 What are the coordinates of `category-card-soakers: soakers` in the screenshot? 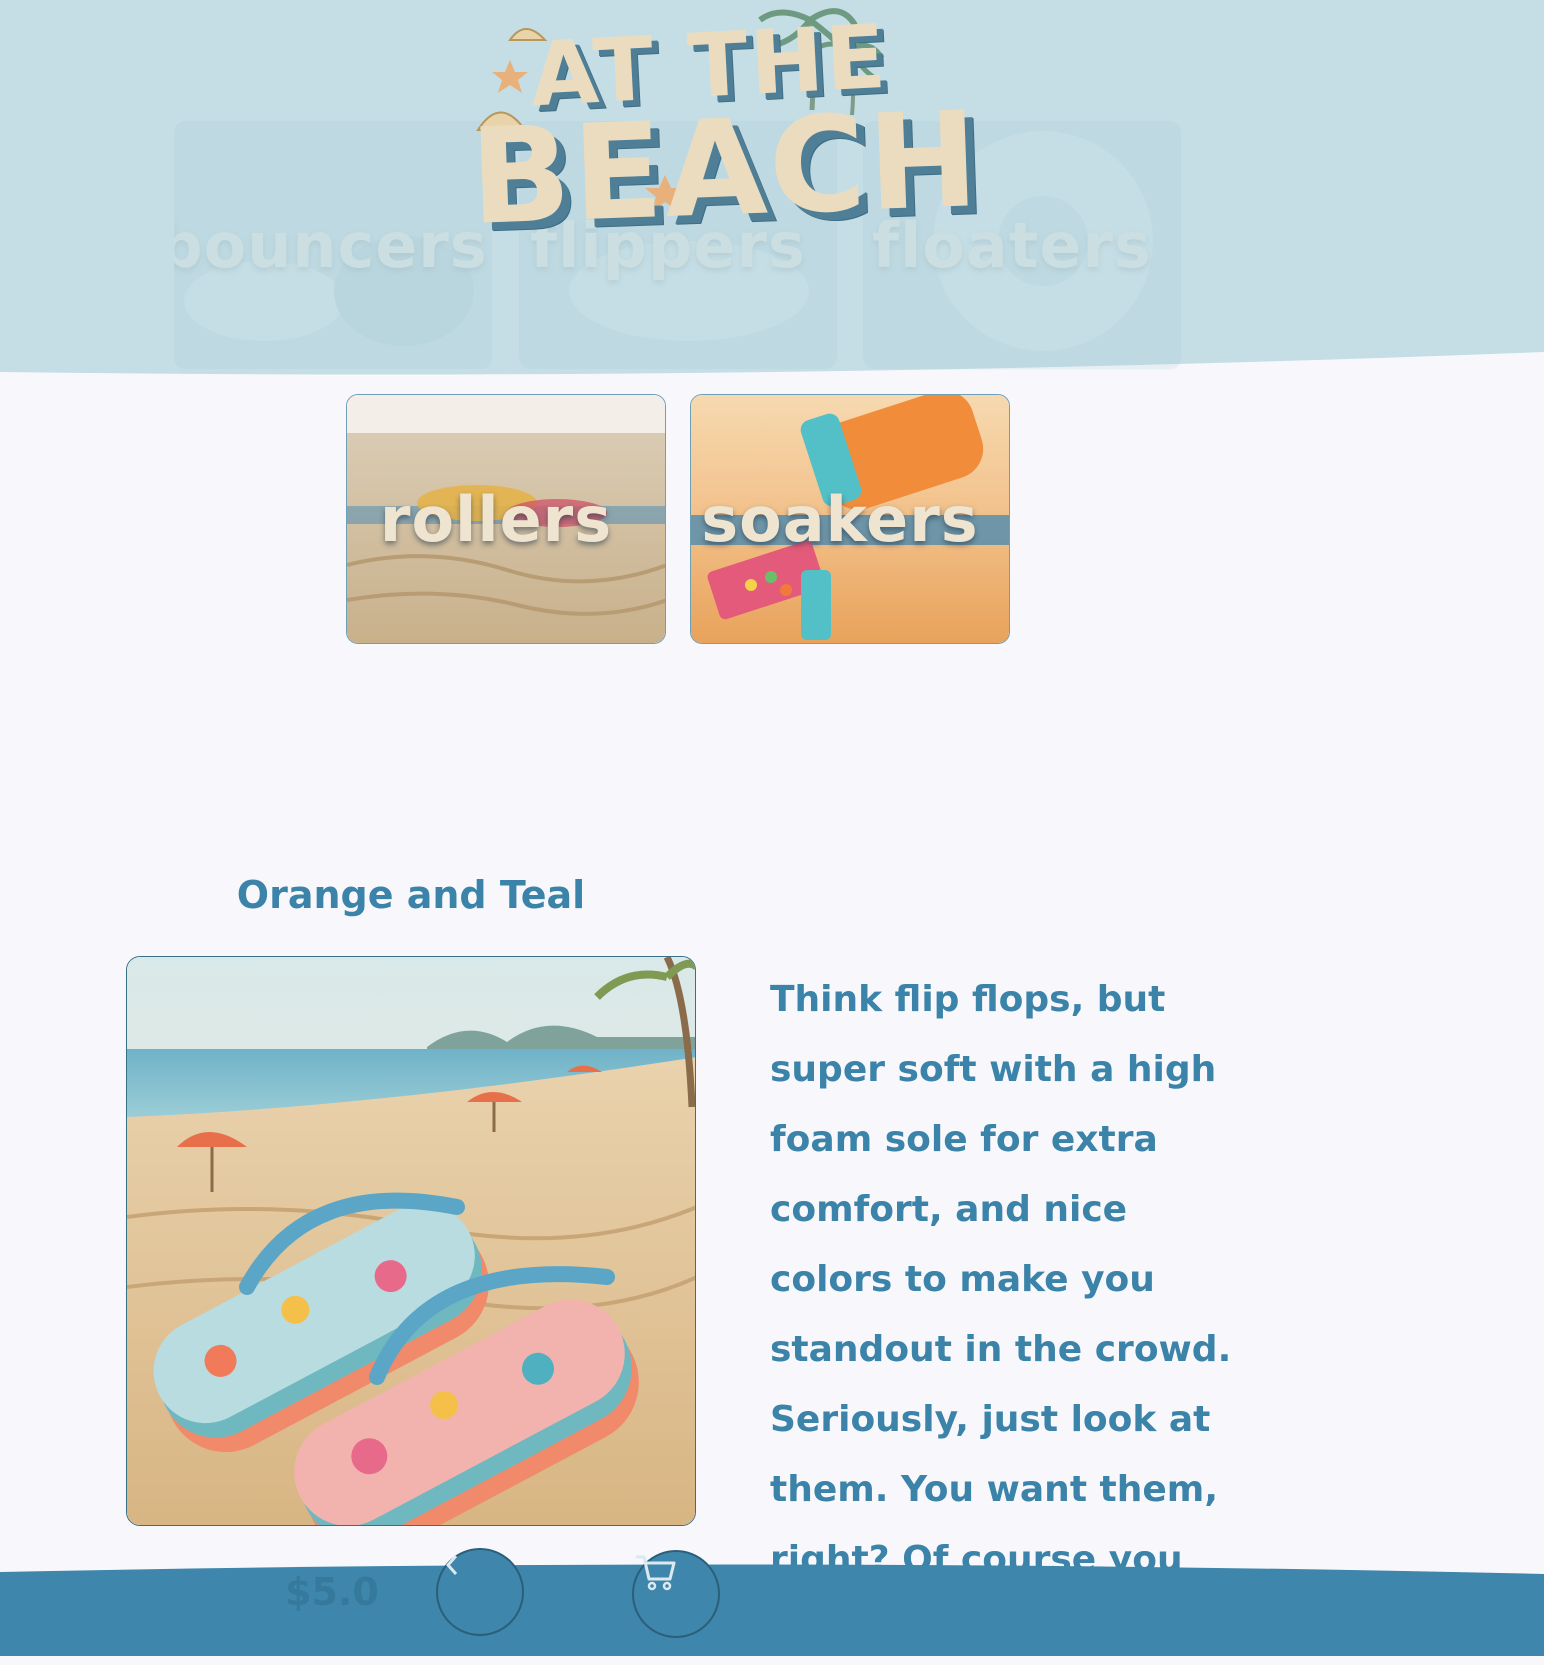 It's located at (850, 519).